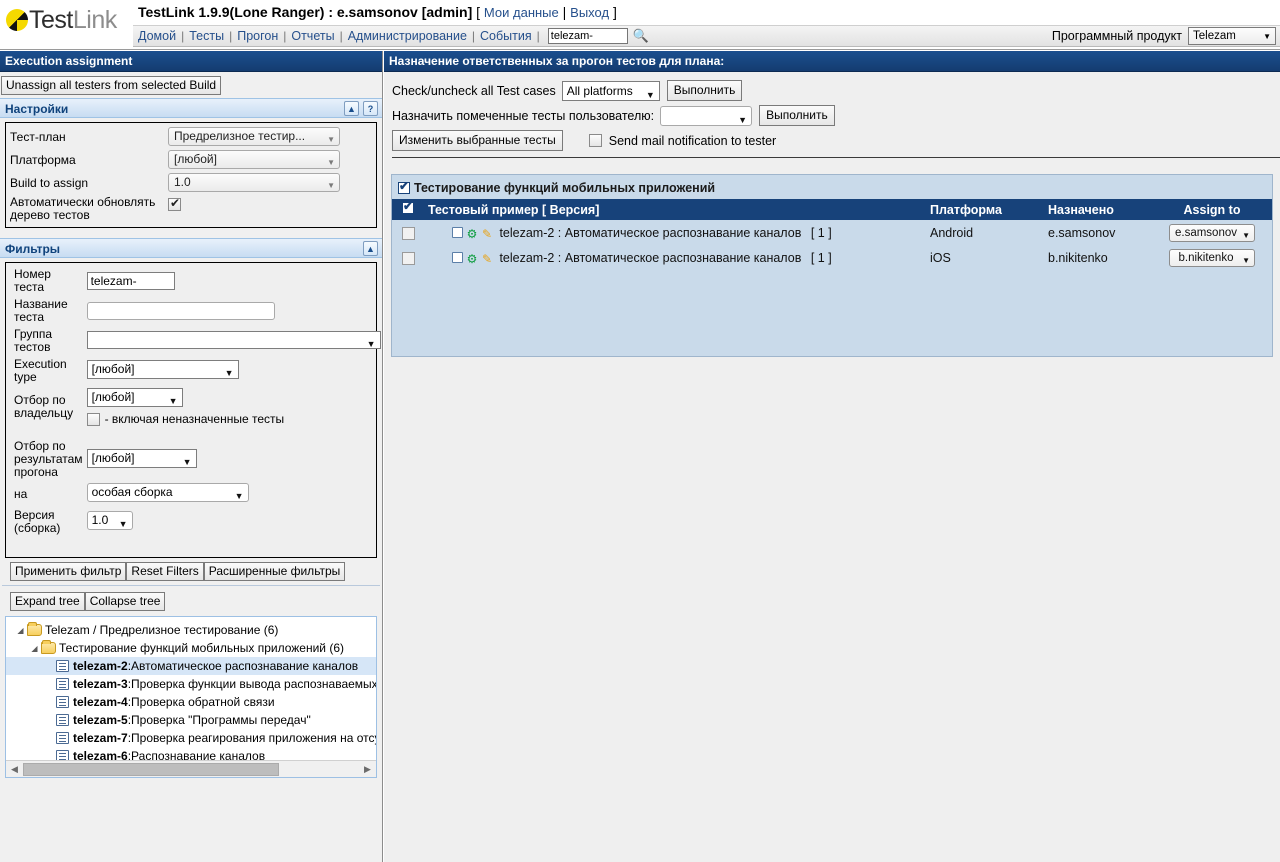 The image size is (1280, 862). What do you see at coordinates (254, 182) in the screenshot?
I see `build-to-assign-select: 1.0 ▼` at bounding box center [254, 182].